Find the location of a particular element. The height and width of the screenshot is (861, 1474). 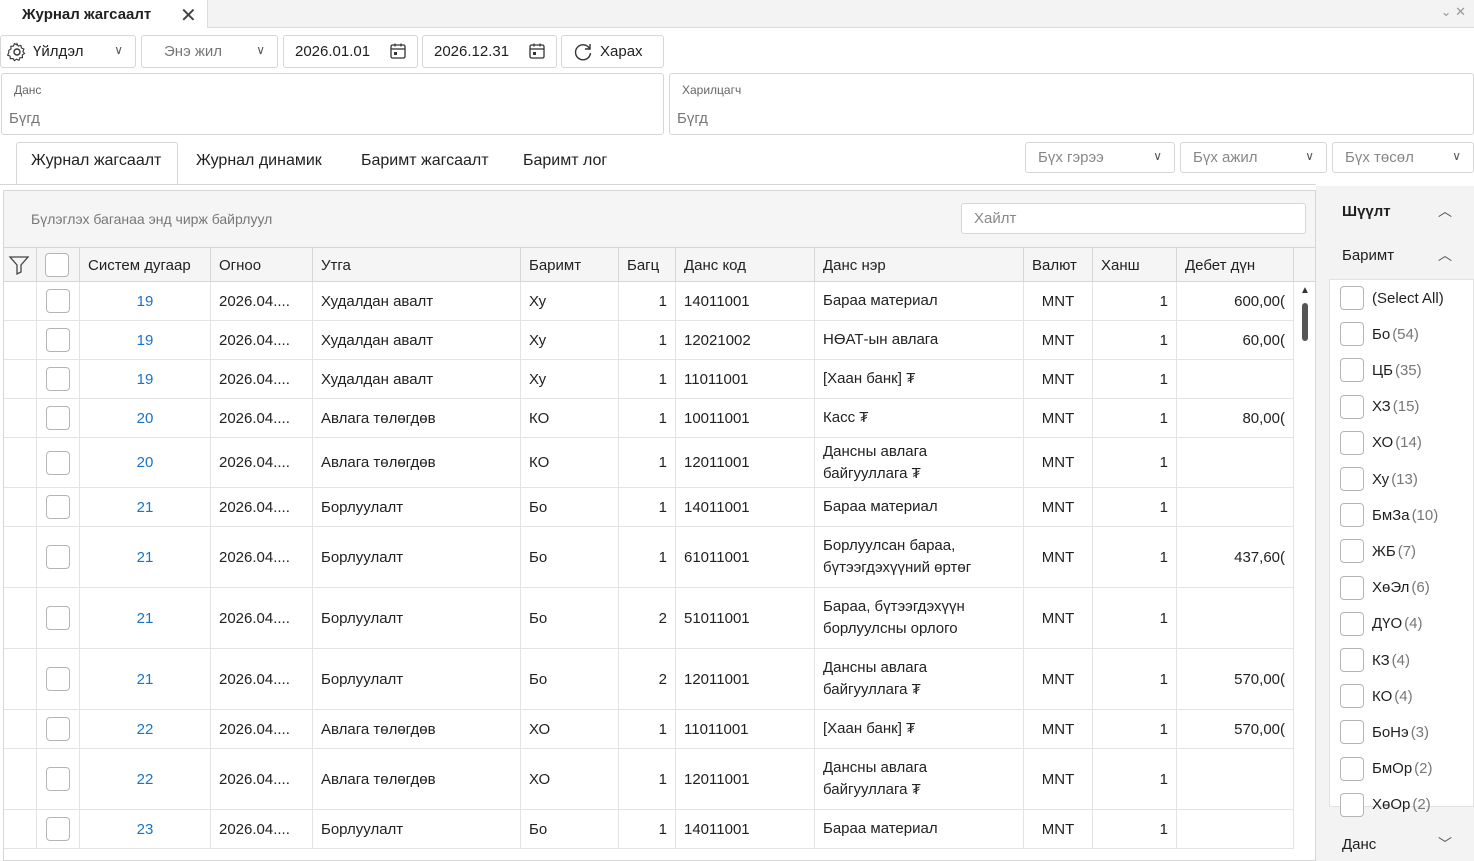

document-filter-item: Бо (54) is located at coordinates (1379, 334).